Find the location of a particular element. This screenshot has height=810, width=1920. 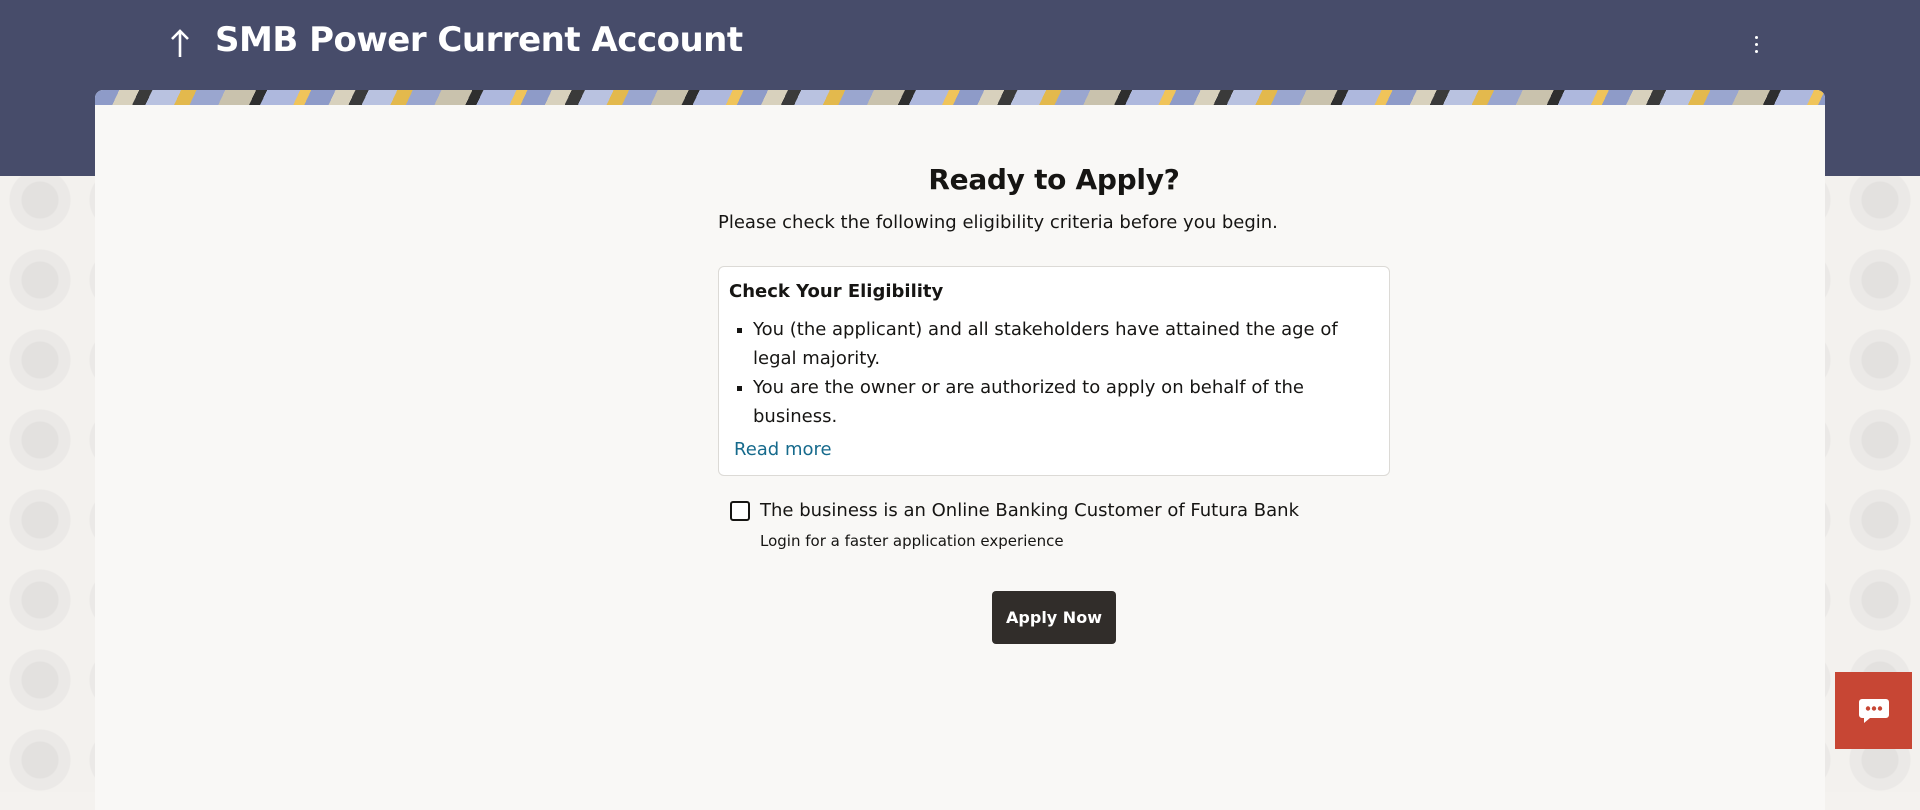

back-button is located at coordinates (180, 44).